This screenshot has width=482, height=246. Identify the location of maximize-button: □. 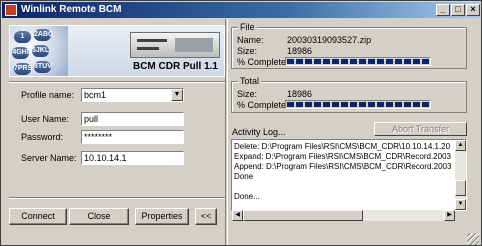
(458, 10).